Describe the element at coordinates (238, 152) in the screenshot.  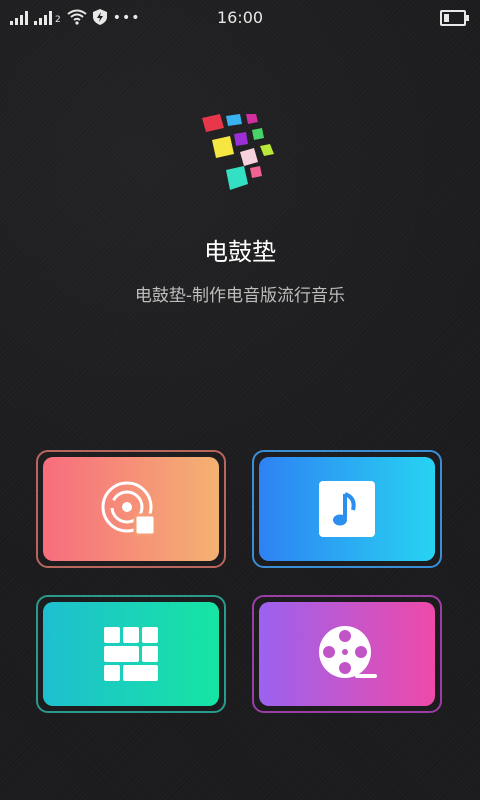
I see `app-logo` at that location.